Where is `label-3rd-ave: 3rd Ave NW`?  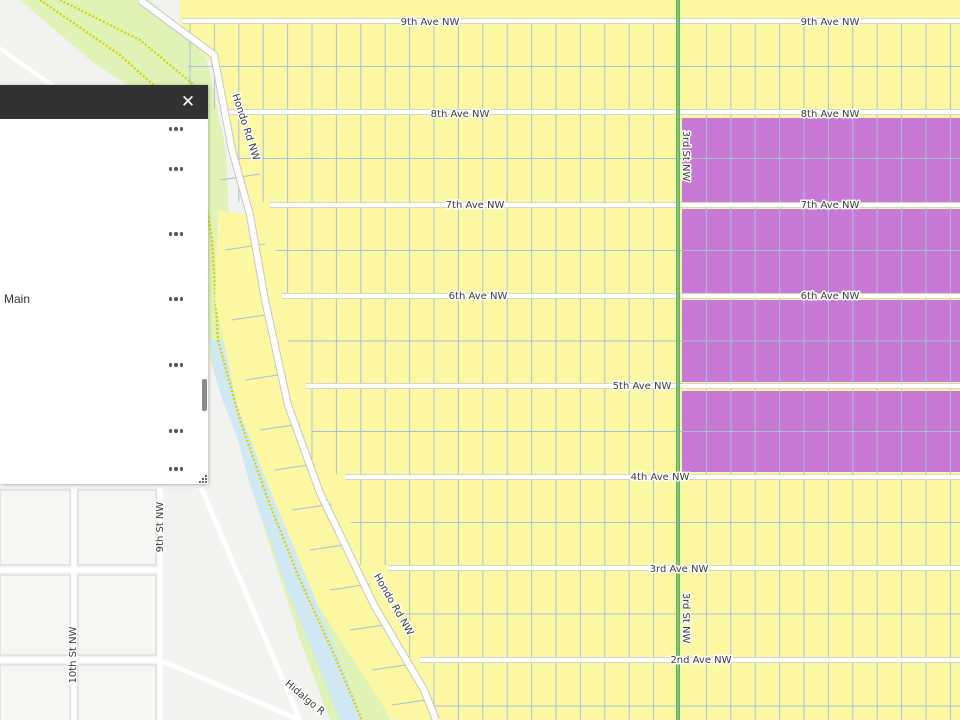
label-3rd-ave: 3rd Ave NW is located at coordinates (679, 569).